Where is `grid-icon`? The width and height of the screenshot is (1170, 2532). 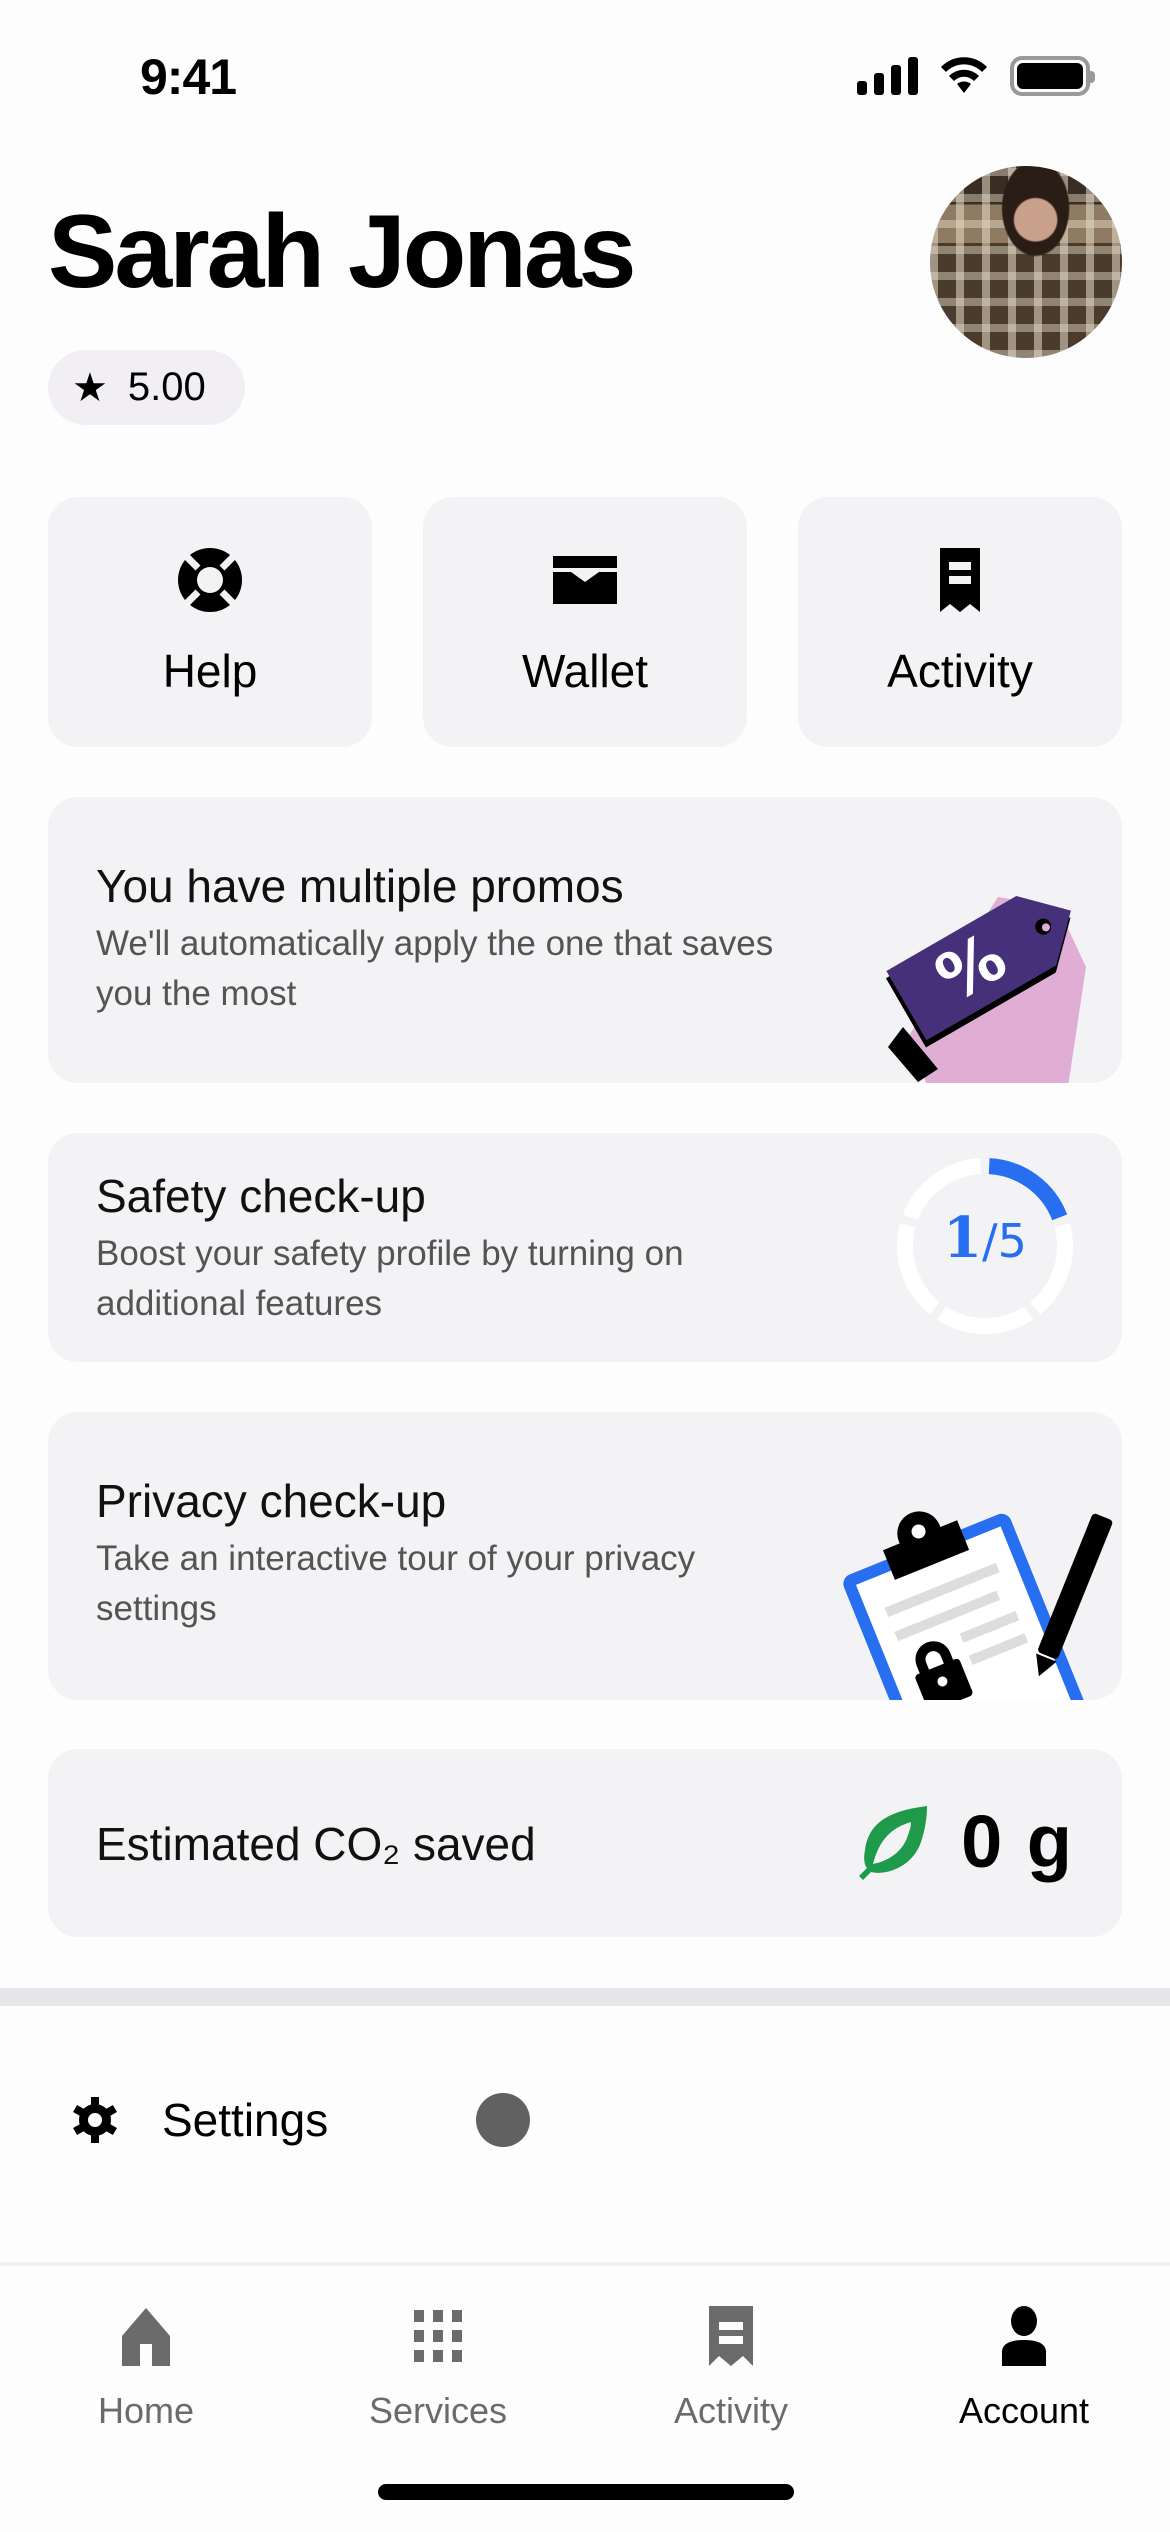 grid-icon is located at coordinates (438, 2336).